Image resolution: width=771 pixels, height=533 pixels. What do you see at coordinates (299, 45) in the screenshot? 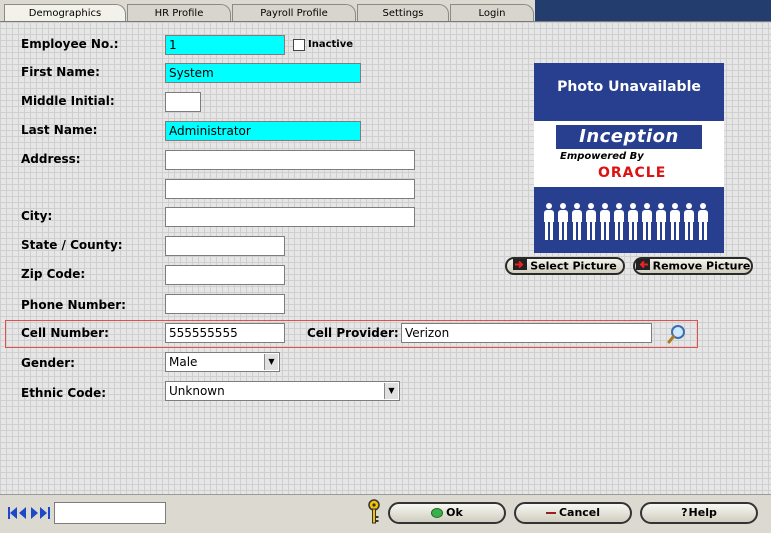
I see `inactive-checkbox` at bounding box center [299, 45].